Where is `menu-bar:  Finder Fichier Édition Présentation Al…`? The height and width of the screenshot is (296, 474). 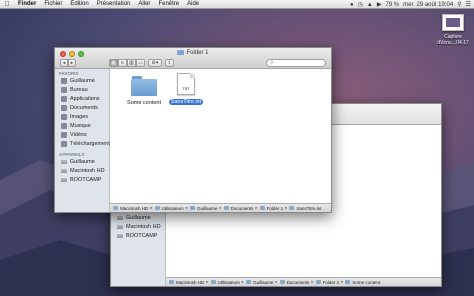
menu-bar:  Finder Fichier Édition Présentation Al… is located at coordinates (237, 4).